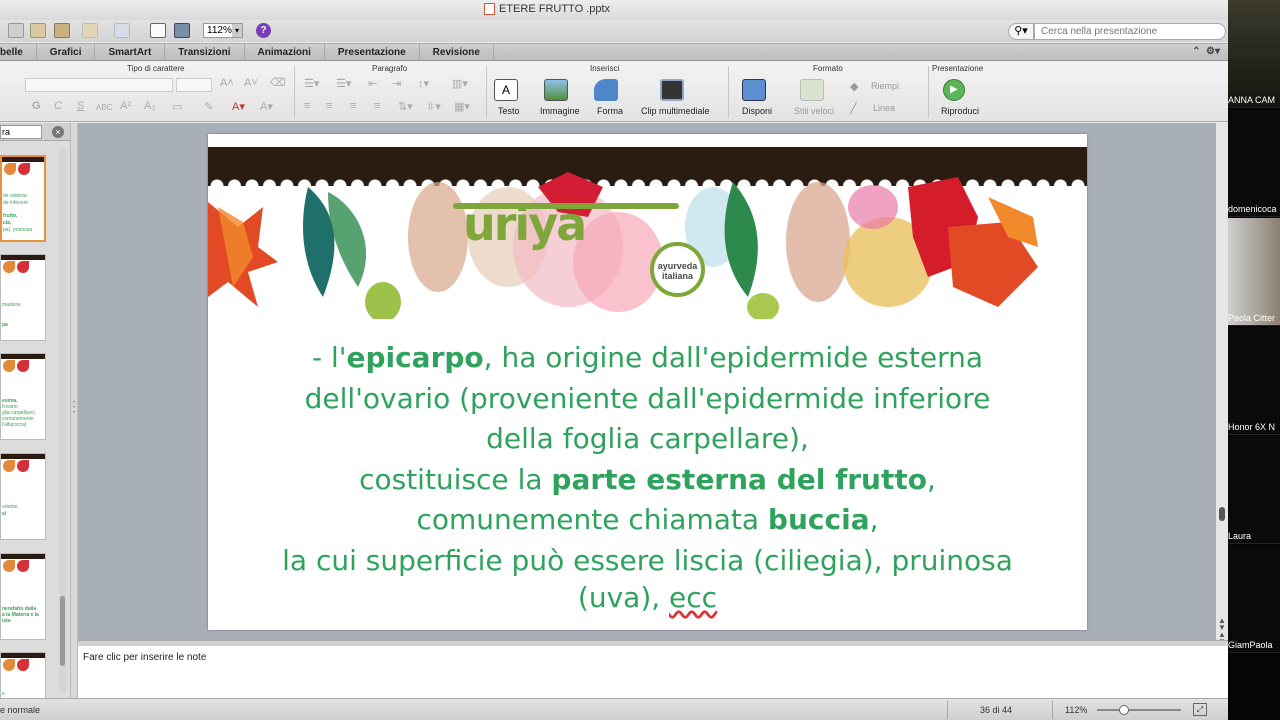 This screenshot has width=1280, height=720. I want to click on tab-animazioni: Animazioni, so click(285, 52).